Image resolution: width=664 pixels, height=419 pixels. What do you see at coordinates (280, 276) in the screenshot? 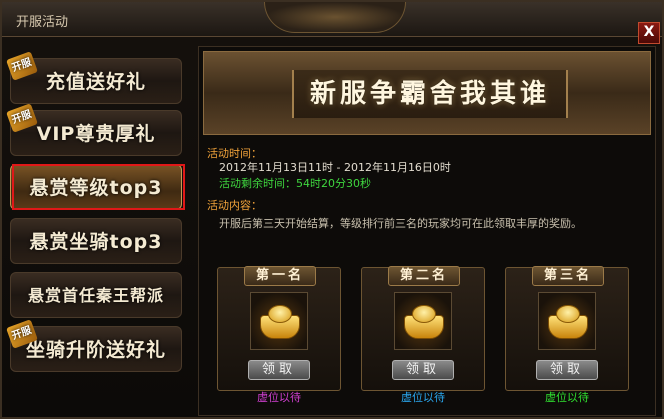
I see `rank-title: 第一名` at bounding box center [280, 276].